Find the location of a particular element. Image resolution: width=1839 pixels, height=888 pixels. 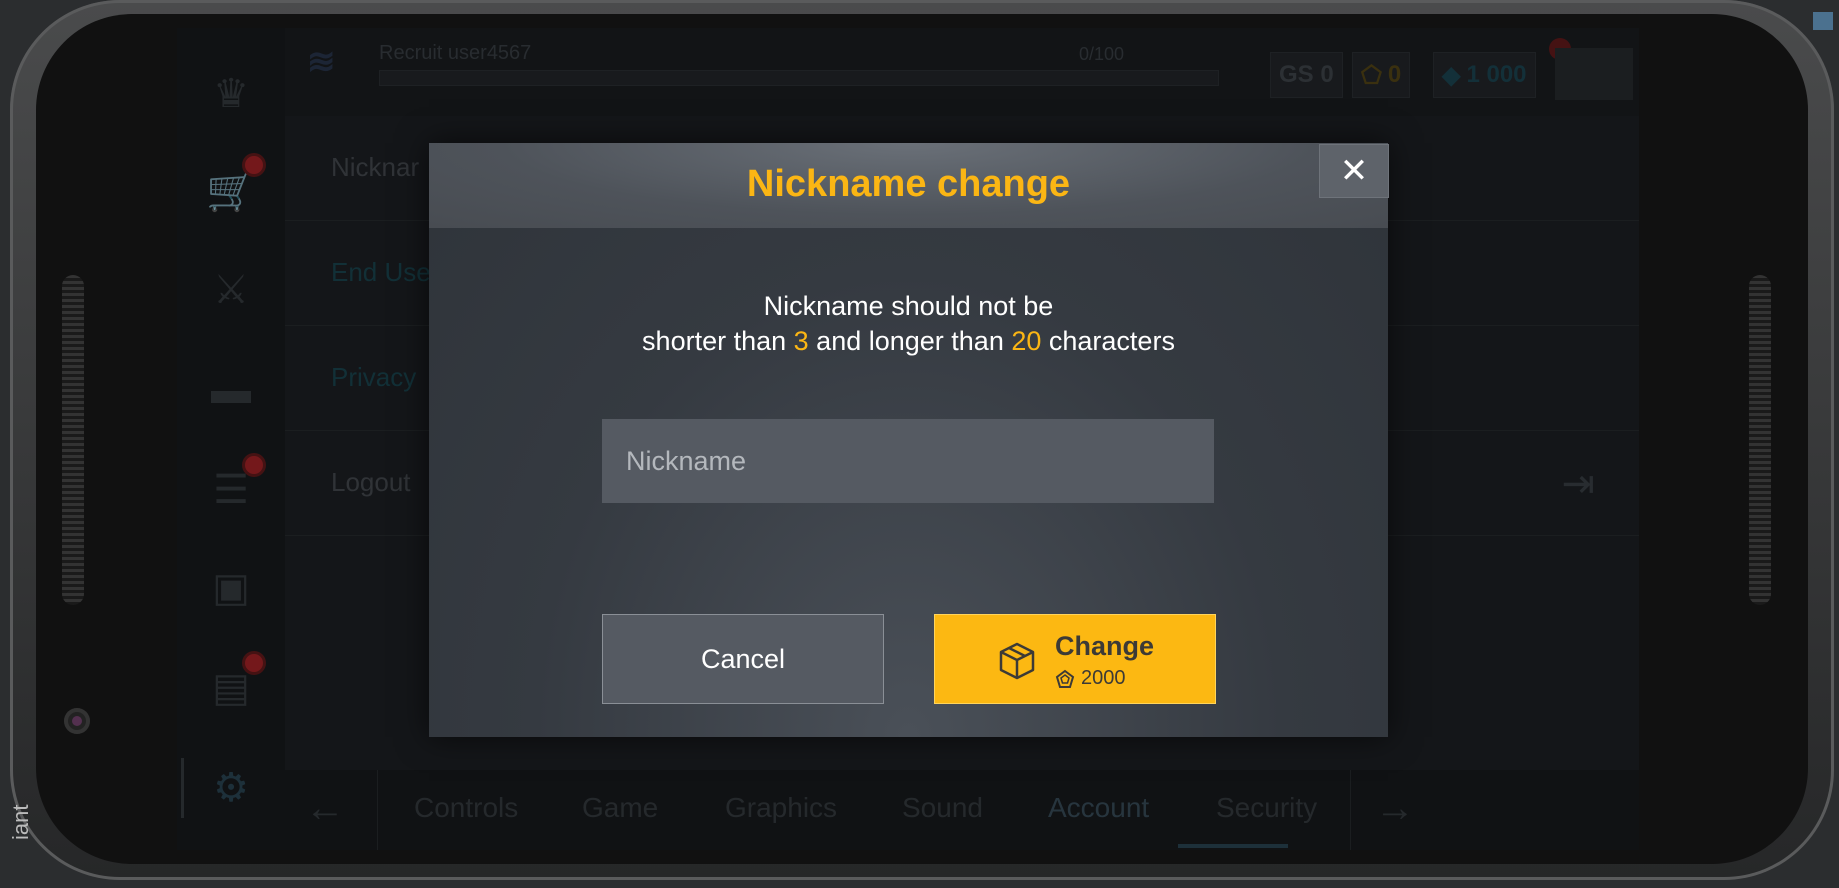

front-camera is located at coordinates (77, 721).